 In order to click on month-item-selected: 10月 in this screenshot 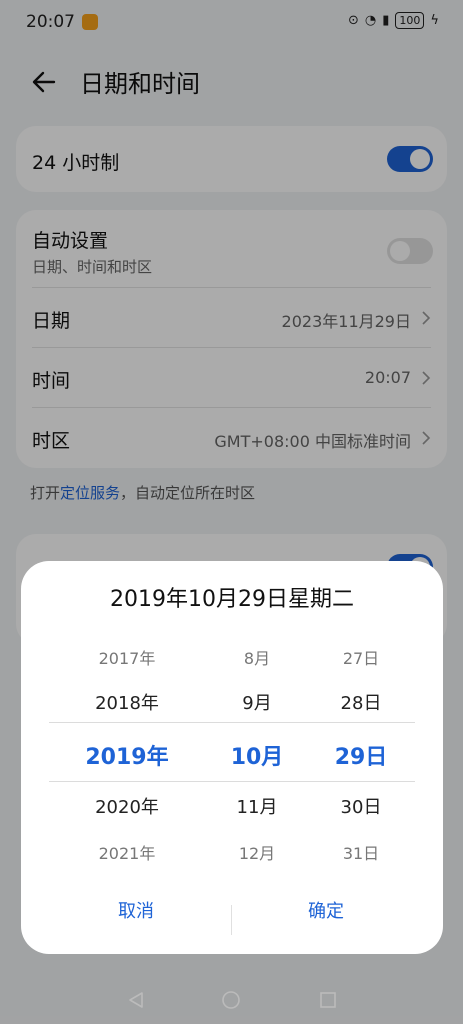, I will do `click(257, 755)`.